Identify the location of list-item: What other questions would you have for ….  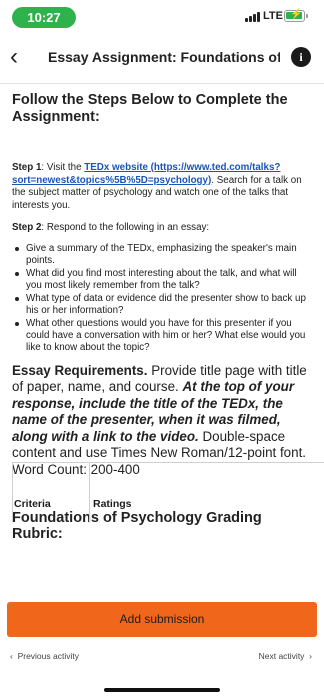
(163, 336).